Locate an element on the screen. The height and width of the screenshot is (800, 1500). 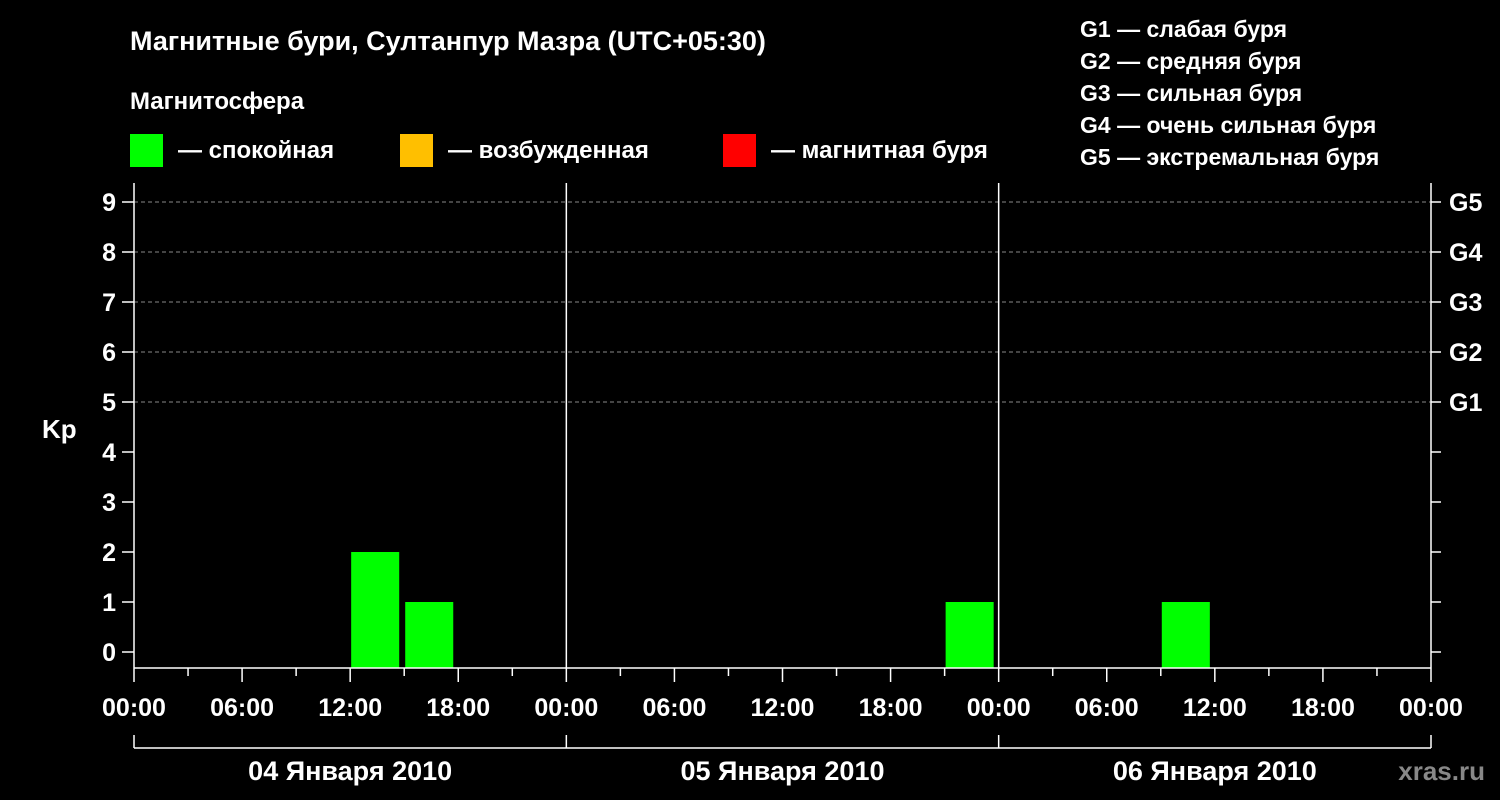
y-tick-label-3: 3 is located at coordinates (109, 503).